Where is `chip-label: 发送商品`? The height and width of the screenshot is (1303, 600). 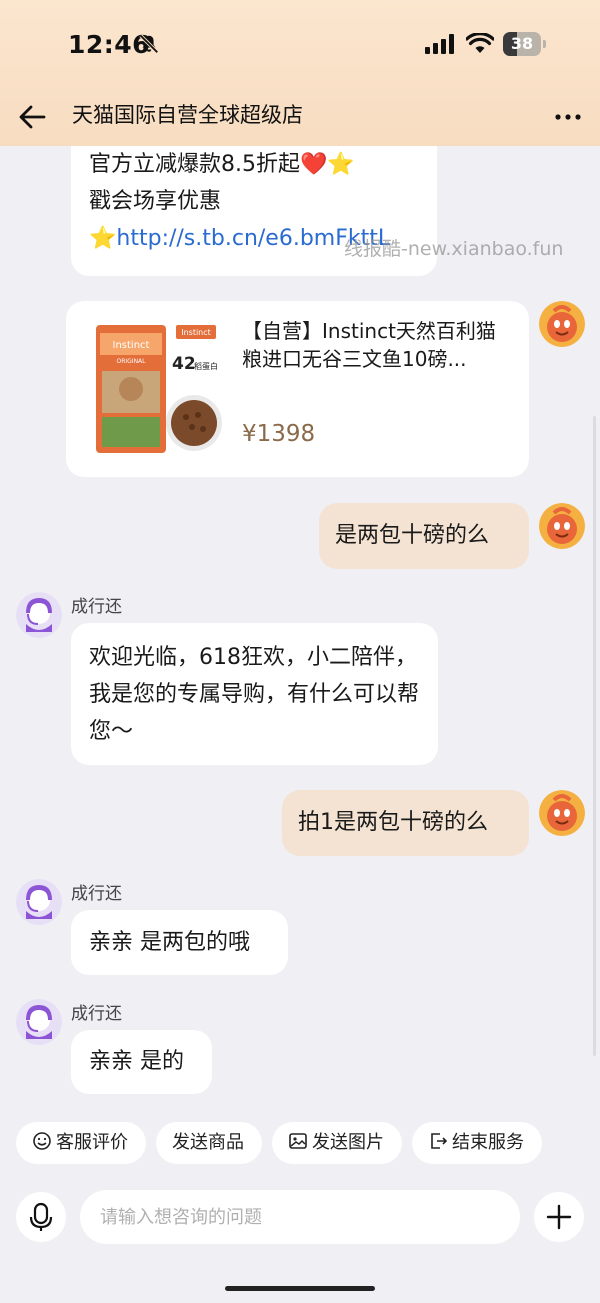
chip-label: 发送商品 is located at coordinates (208, 1142).